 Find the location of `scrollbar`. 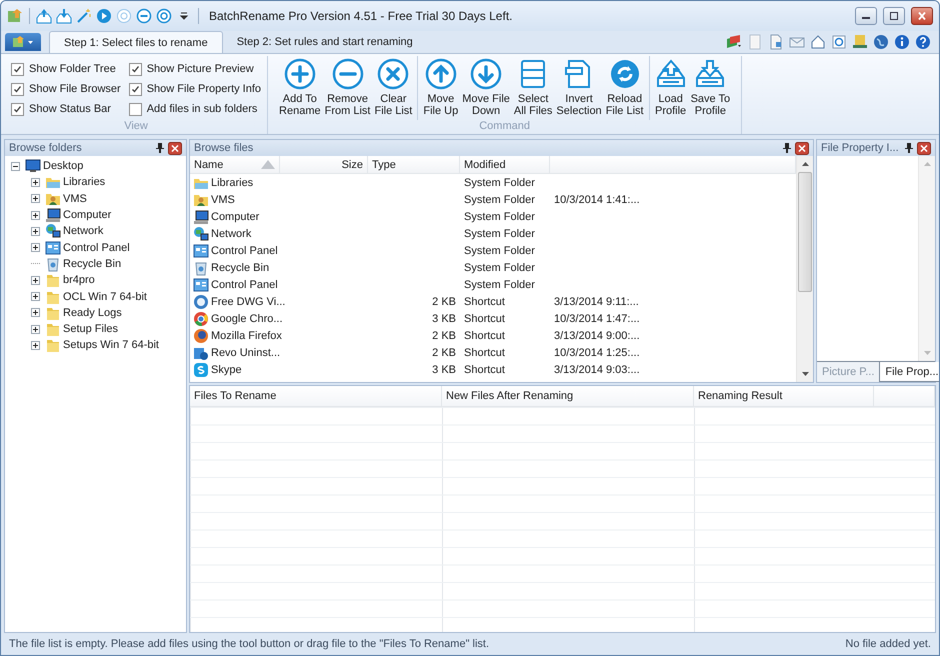

scrollbar is located at coordinates (804, 269).